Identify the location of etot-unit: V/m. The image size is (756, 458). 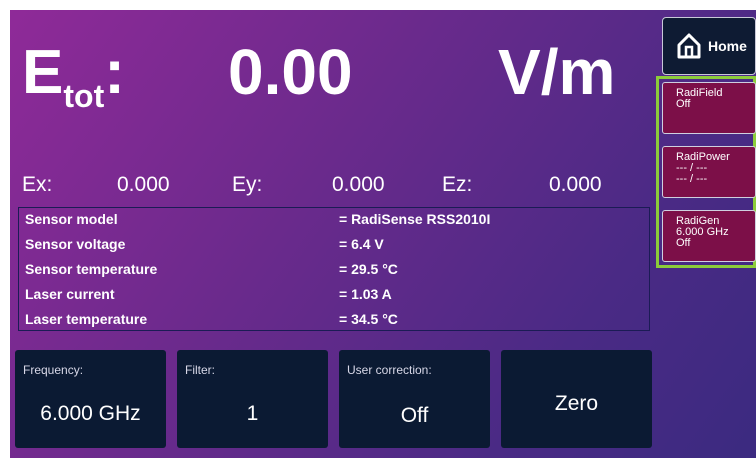
(557, 72).